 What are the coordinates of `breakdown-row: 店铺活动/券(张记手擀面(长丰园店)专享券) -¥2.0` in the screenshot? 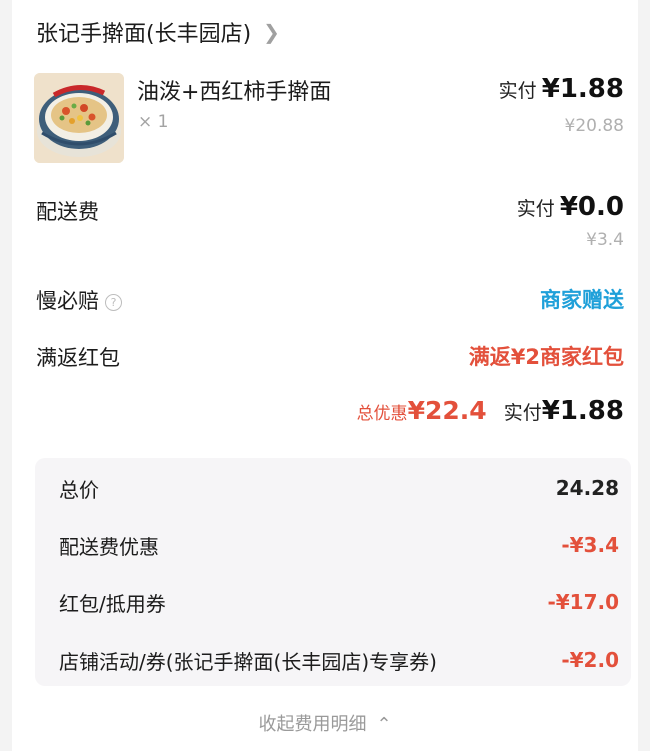 It's located at (339, 660).